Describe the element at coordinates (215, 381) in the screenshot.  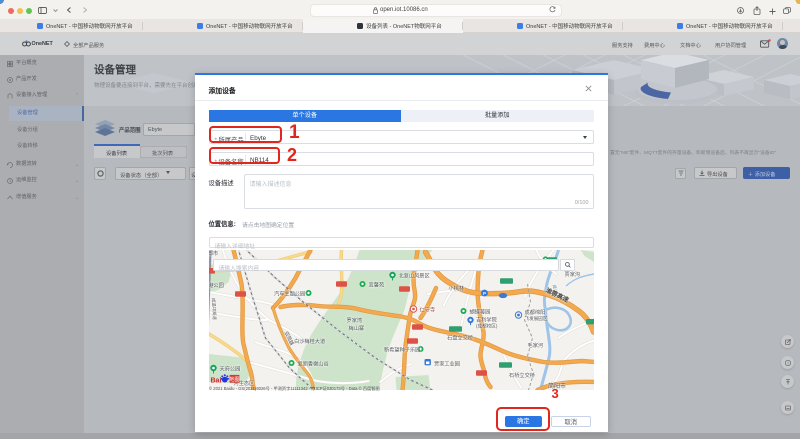
I see `svg-text: Bai` at that location.